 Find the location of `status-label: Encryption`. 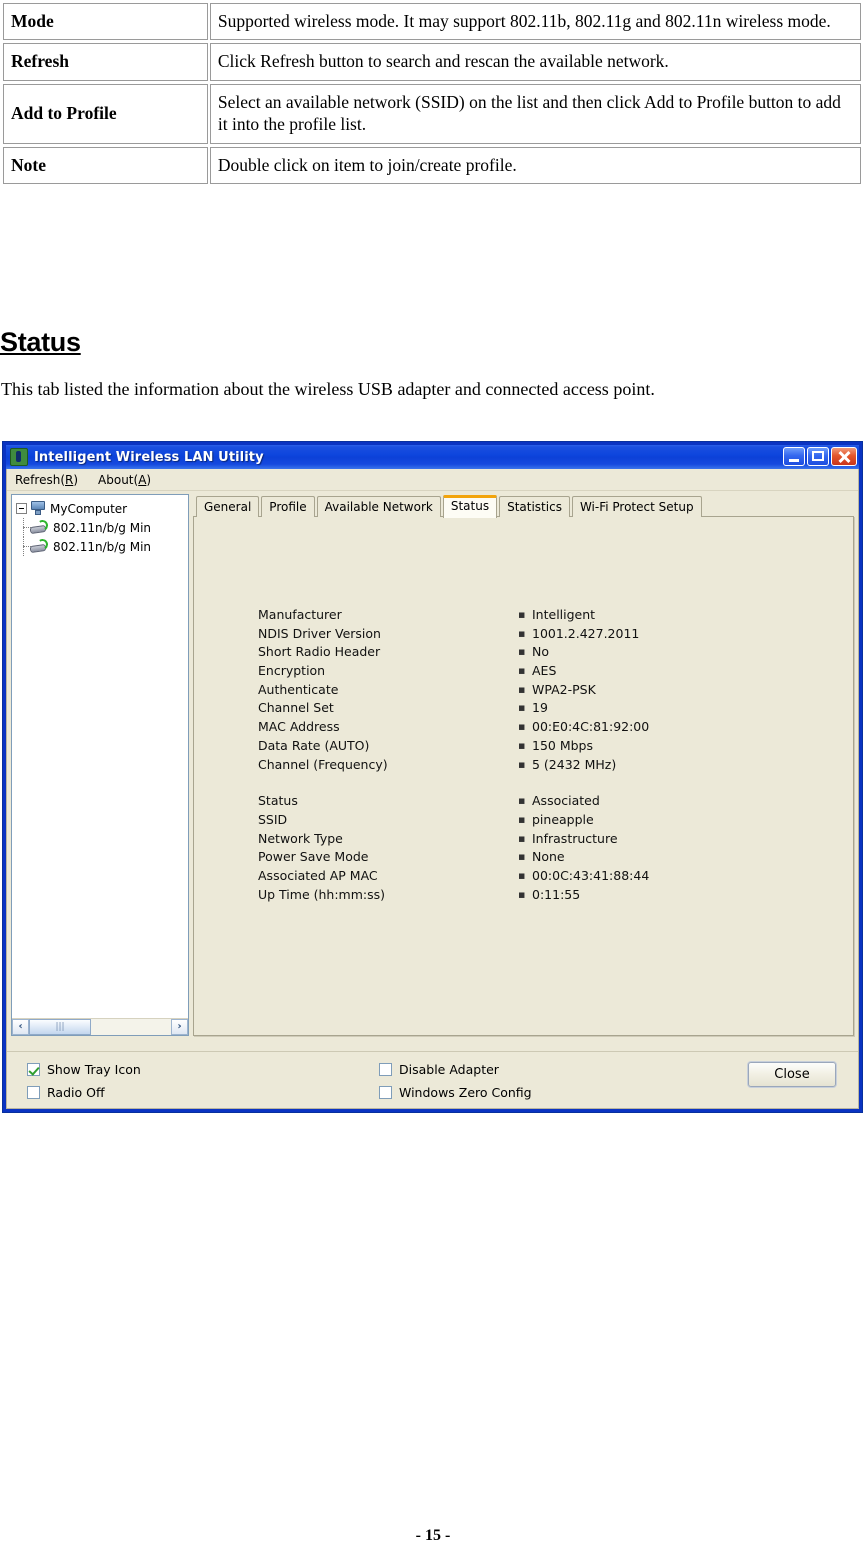

status-label: Encryption is located at coordinates (292, 671).